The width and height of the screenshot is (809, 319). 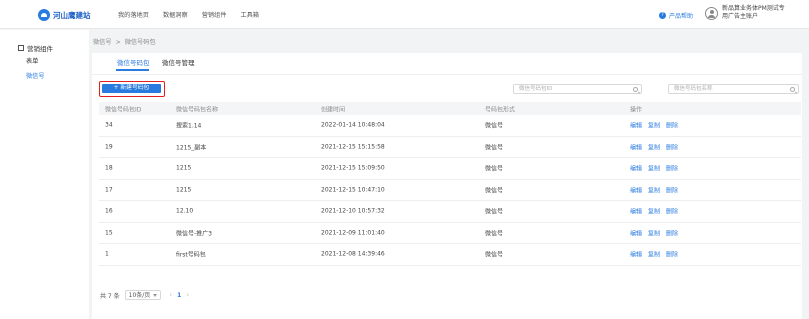 What do you see at coordinates (450, 108) in the screenshot?
I see `table-header: 微信号码包ID 微信号码包名称 创建时间 号码包形式 操作` at bounding box center [450, 108].